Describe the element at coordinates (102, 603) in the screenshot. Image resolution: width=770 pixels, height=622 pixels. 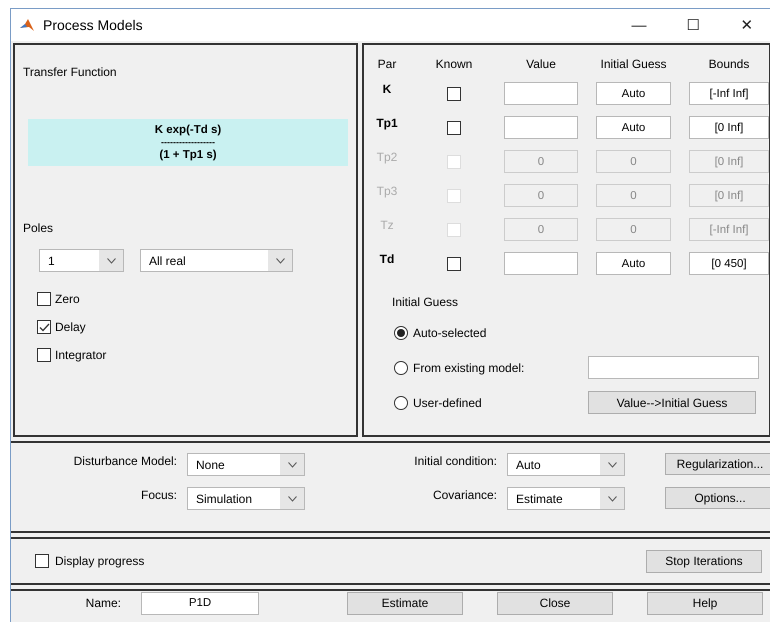
I see `field-label: Name:` at that location.